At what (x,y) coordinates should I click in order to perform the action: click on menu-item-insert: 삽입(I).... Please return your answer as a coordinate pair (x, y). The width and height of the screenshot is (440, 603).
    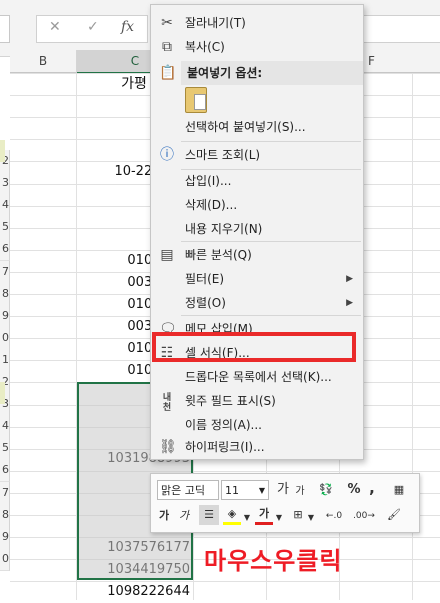
    Looking at the image, I should click on (257, 181).